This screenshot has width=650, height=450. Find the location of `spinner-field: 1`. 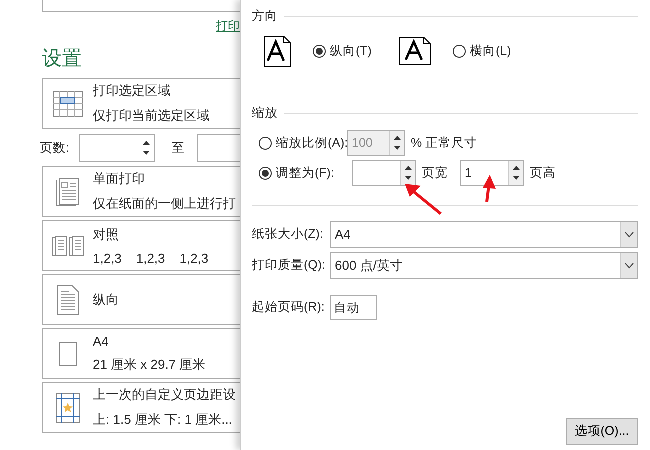

spinner-field: 1 is located at coordinates (492, 173).